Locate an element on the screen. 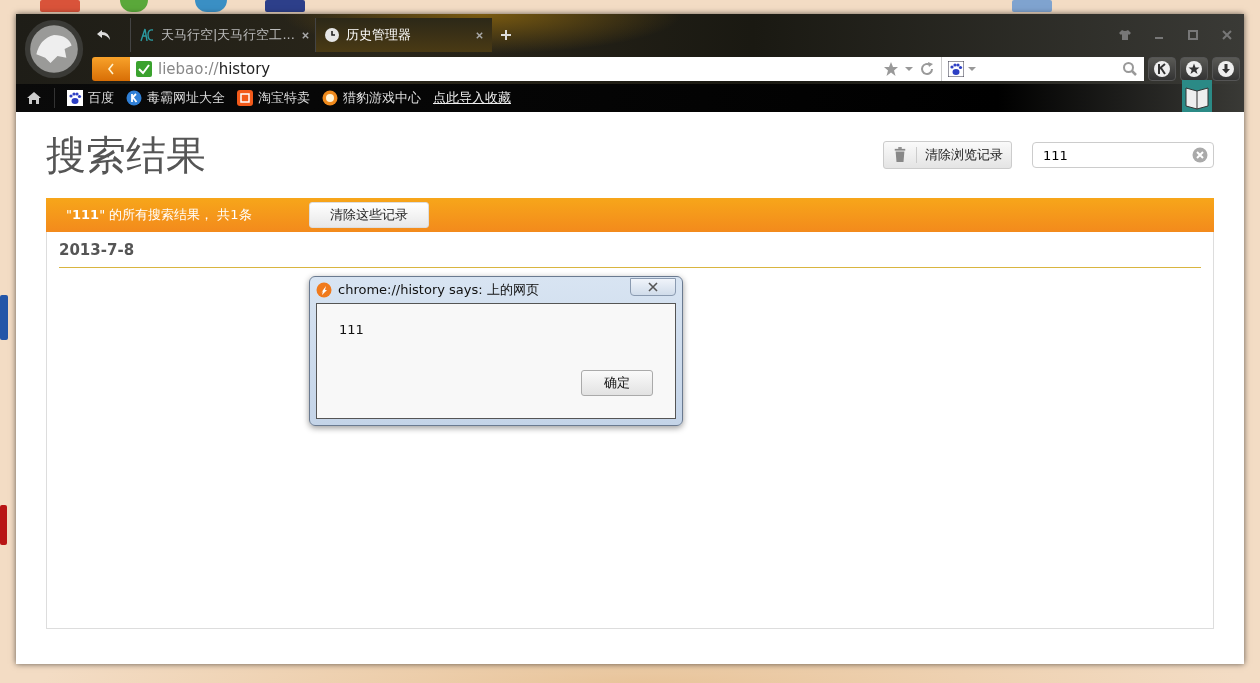  tab-title: 历史管理器 is located at coordinates (379, 35).